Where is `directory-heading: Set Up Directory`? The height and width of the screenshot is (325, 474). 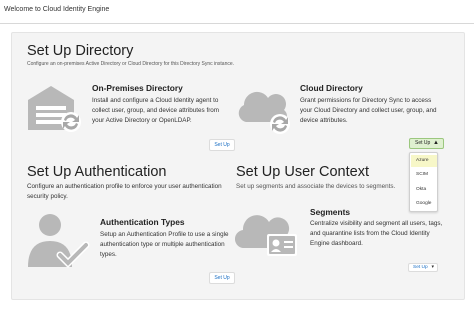
directory-heading: Set Up Directory is located at coordinates (80, 51).